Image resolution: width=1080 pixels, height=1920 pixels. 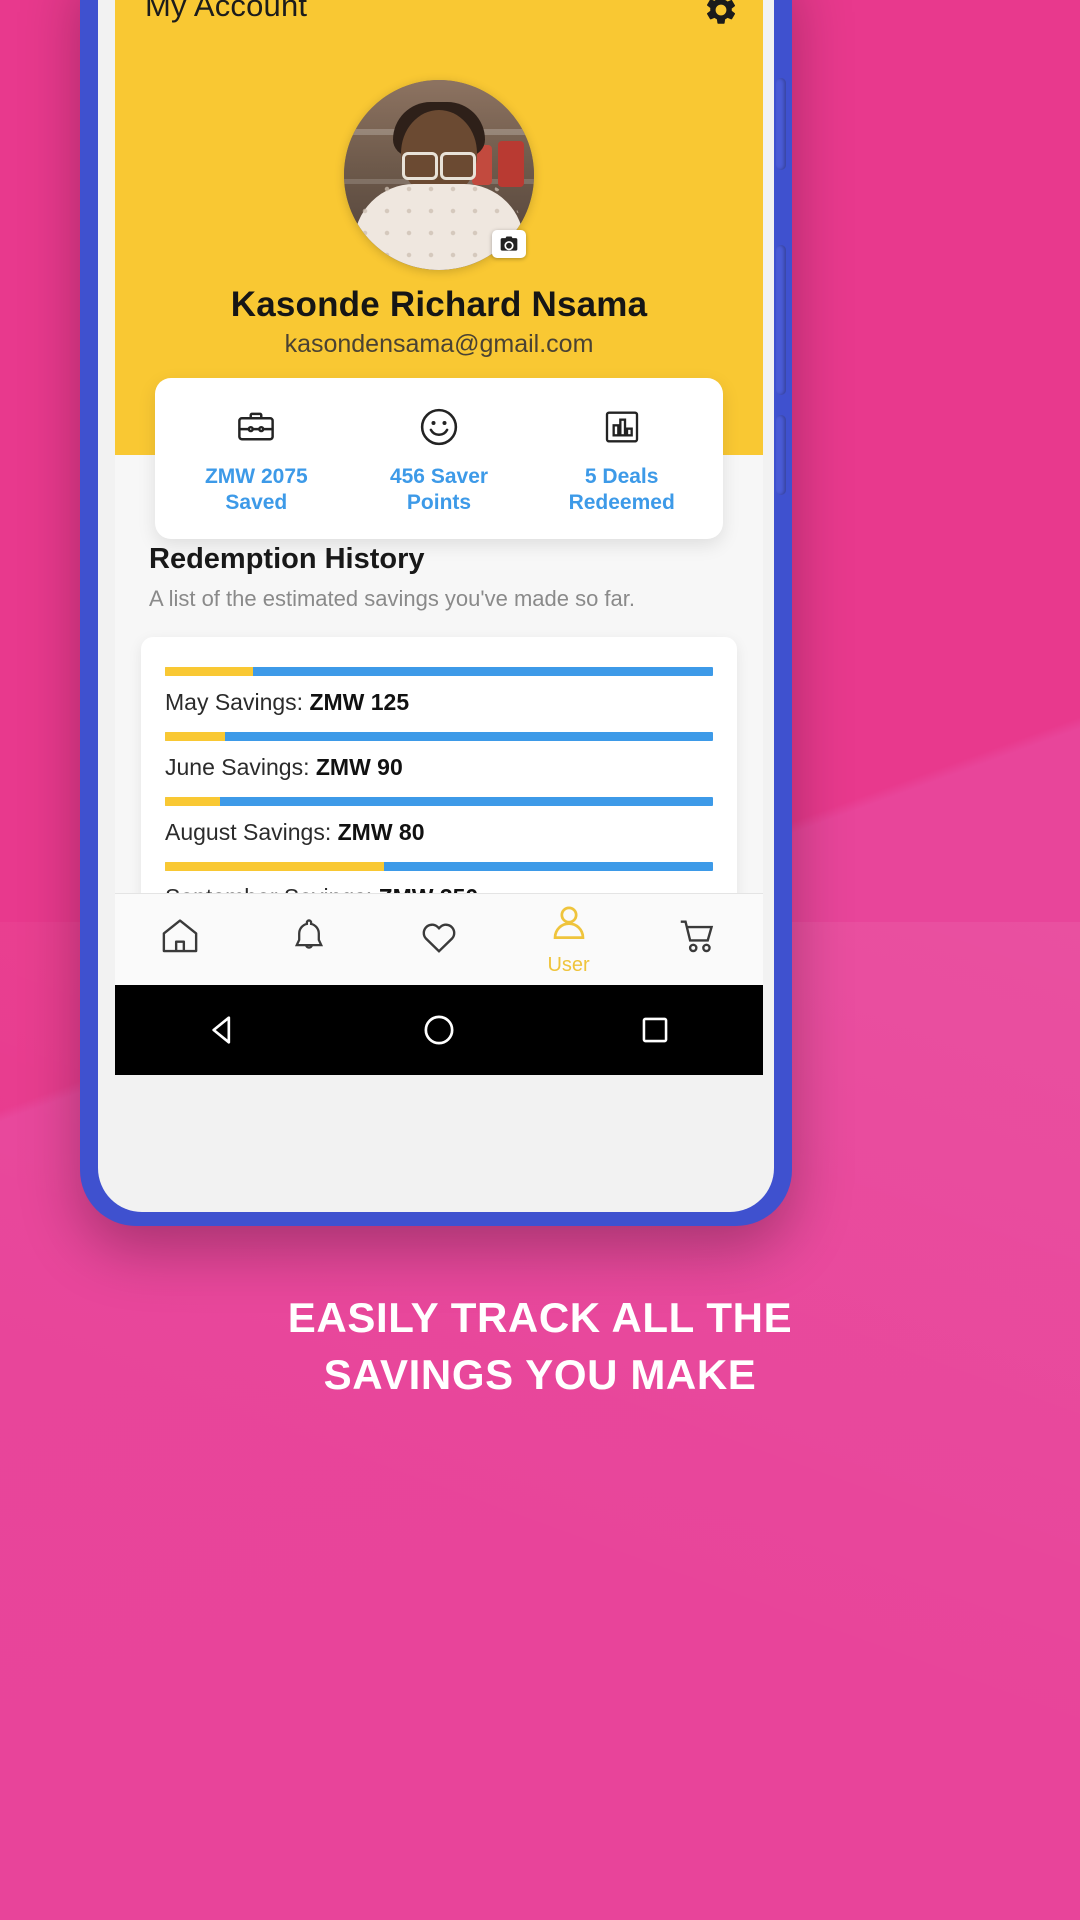 I want to click on savings-label: June Savings: ZMW 90, so click(x=439, y=767).